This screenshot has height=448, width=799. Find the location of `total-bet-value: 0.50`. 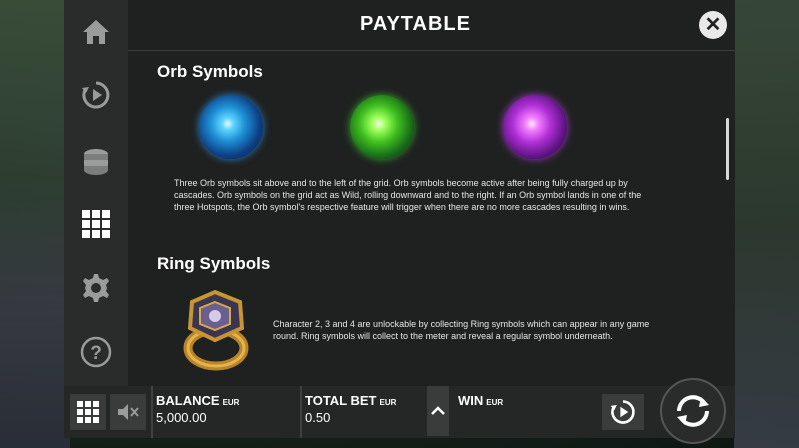

total-bet-value: 0.50 is located at coordinates (318, 417).